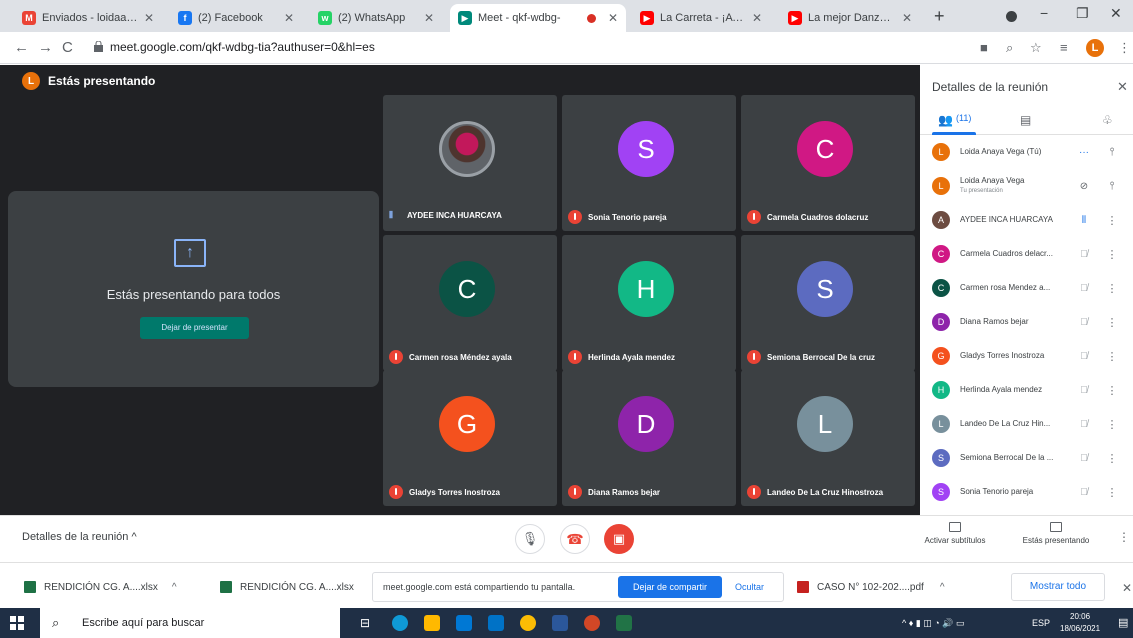  Describe the element at coordinates (464, 623) in the screenshot. I see `store-icon` at that location.